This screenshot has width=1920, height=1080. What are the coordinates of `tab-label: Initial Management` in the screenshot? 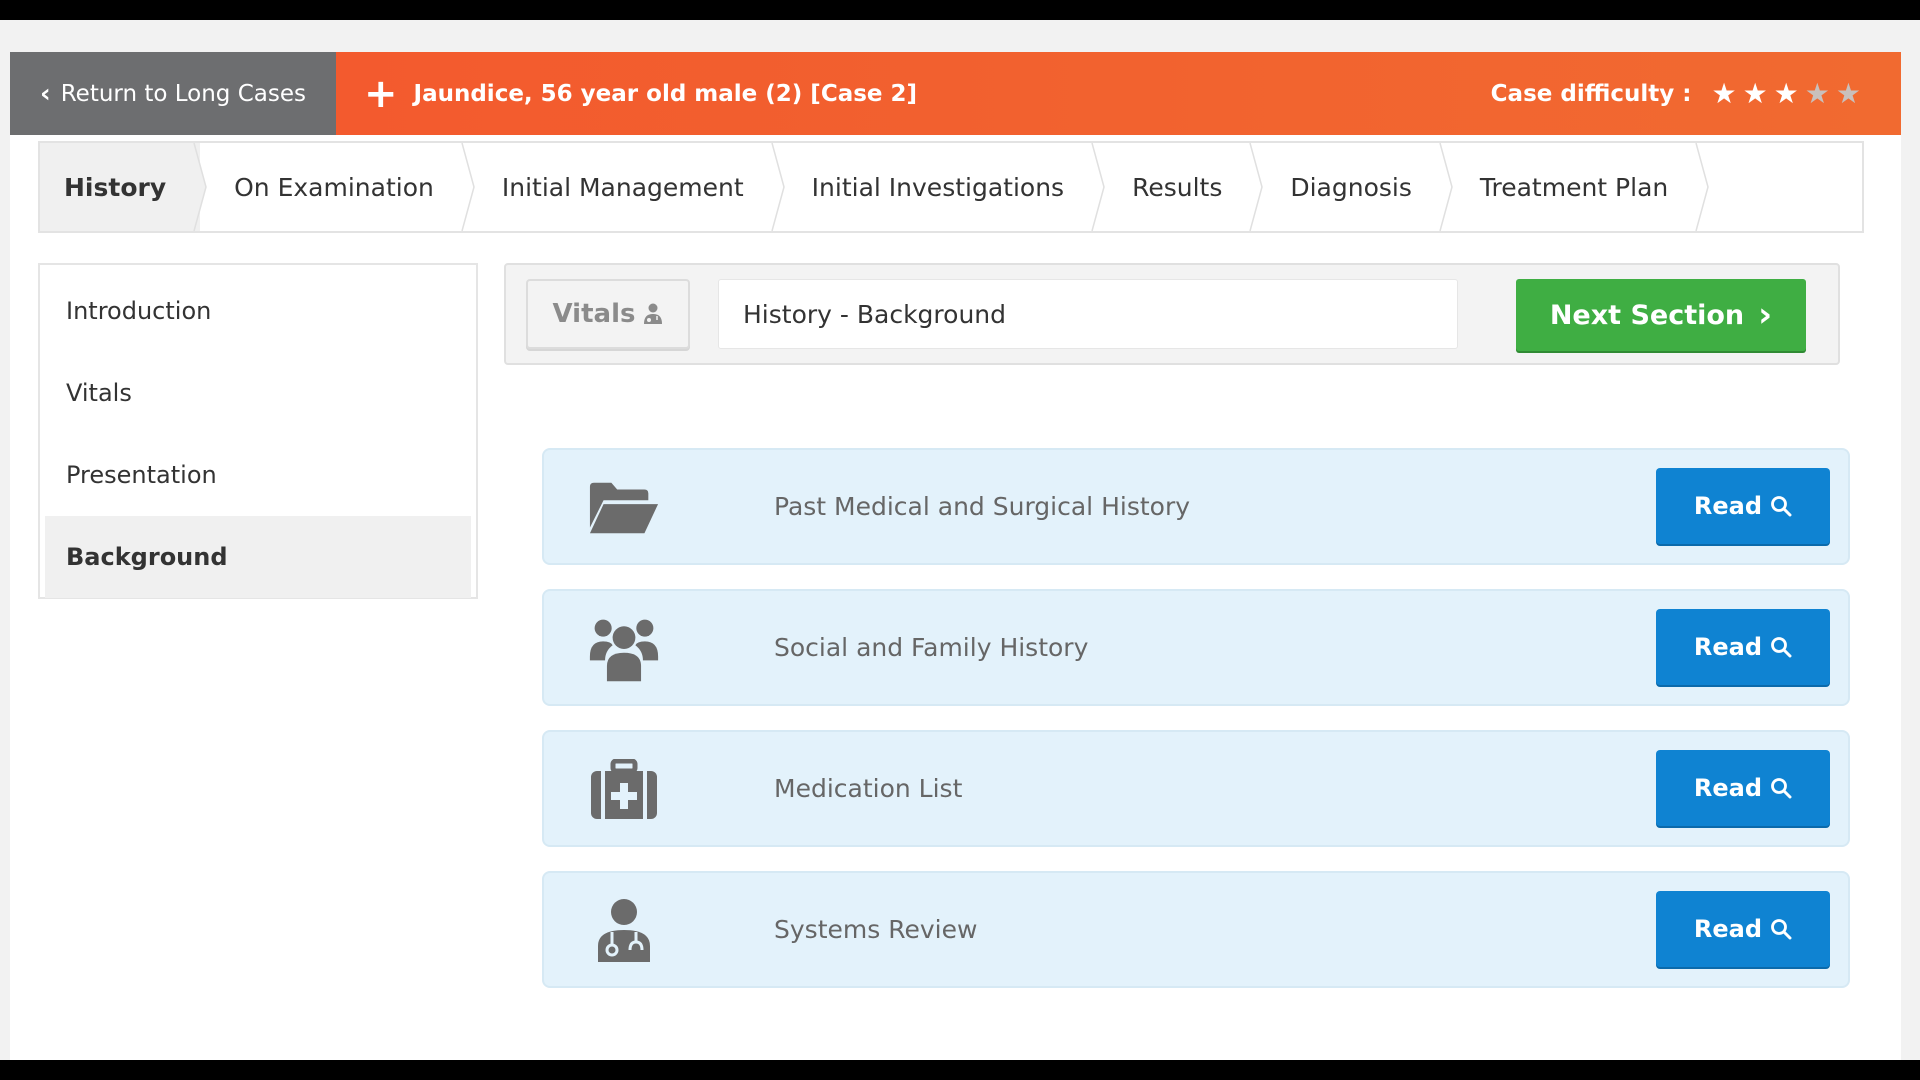 It's located at (622, 187).